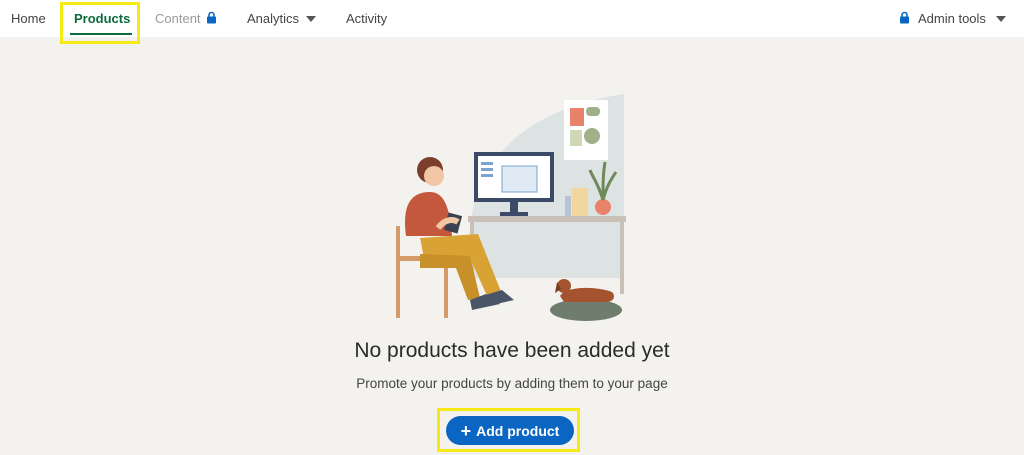 Image resolution: width=1024 pixels, height=455 pixels. What do you see at coordinates (100, 23) in the screenshot?
I see `products-tab-highlight` at bounding box center [100, 23].